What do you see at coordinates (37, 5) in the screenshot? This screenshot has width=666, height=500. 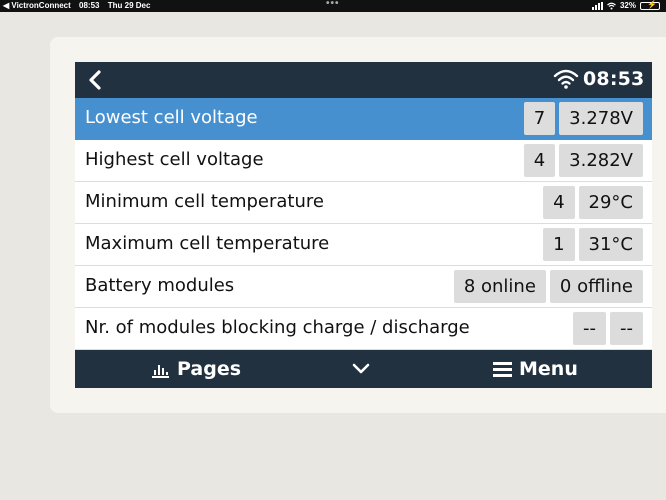 I see `back-to-app-link: ◀ VictronConnect` at bounding box center [37, 5].